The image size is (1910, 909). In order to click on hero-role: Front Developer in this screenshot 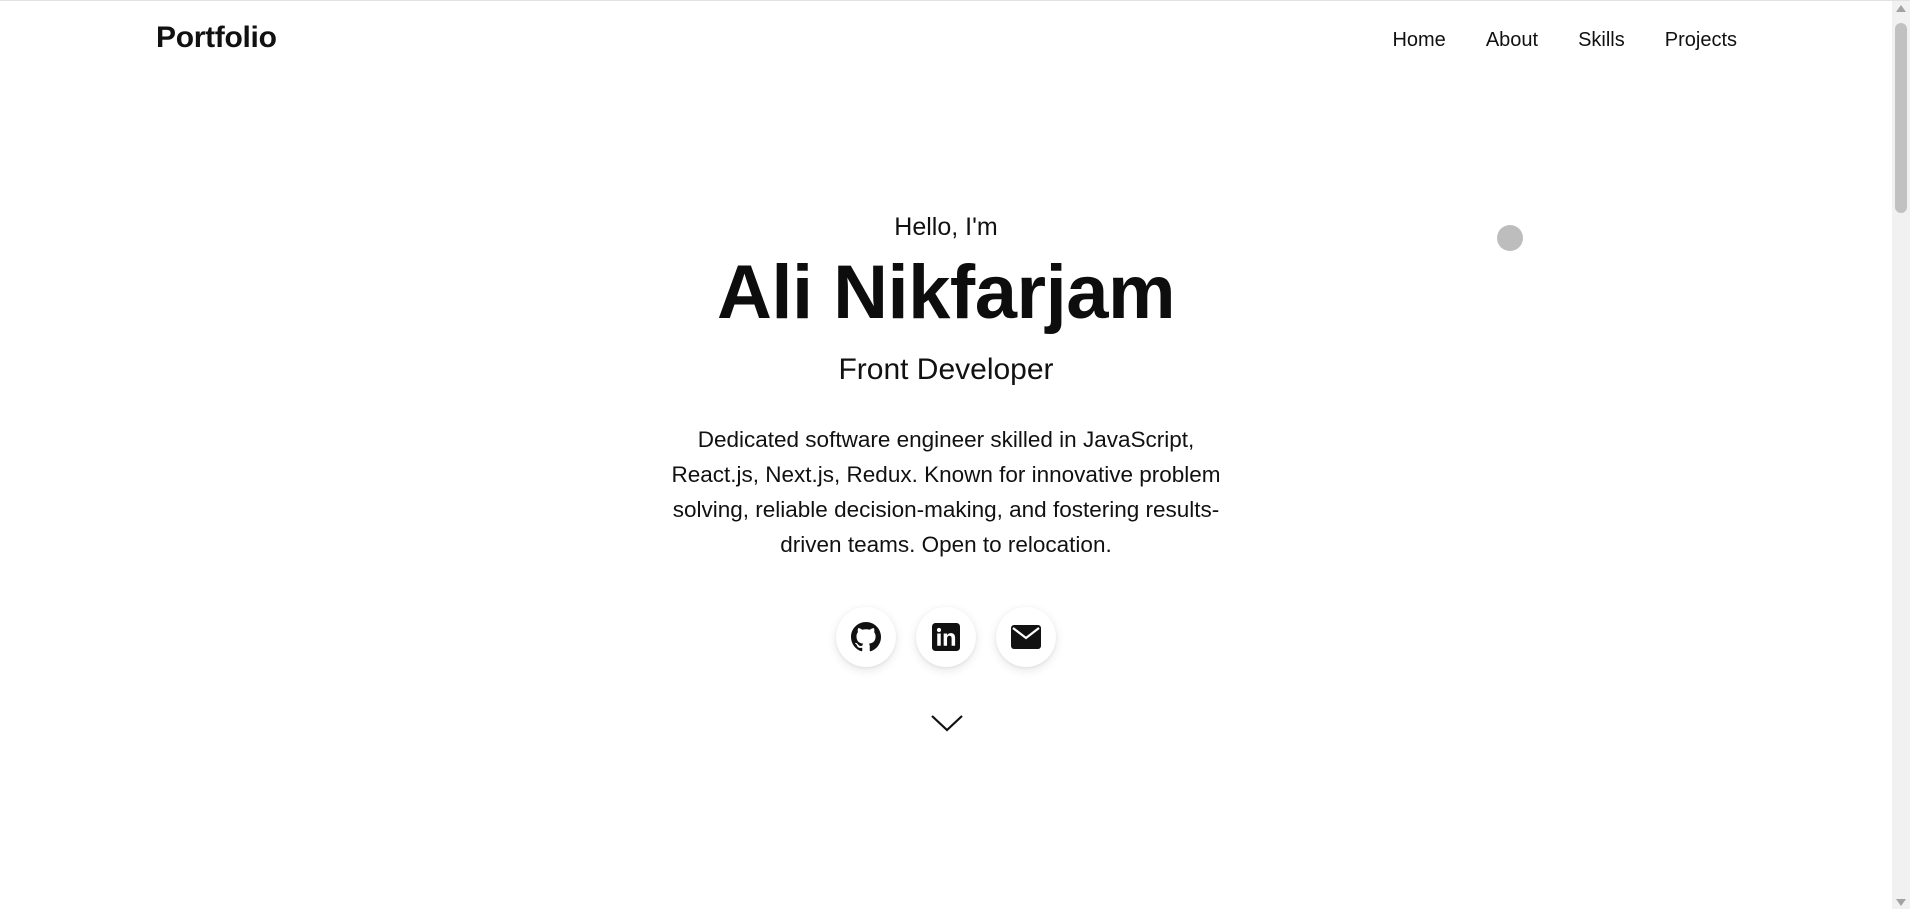, I will do `click(946, 369)`.